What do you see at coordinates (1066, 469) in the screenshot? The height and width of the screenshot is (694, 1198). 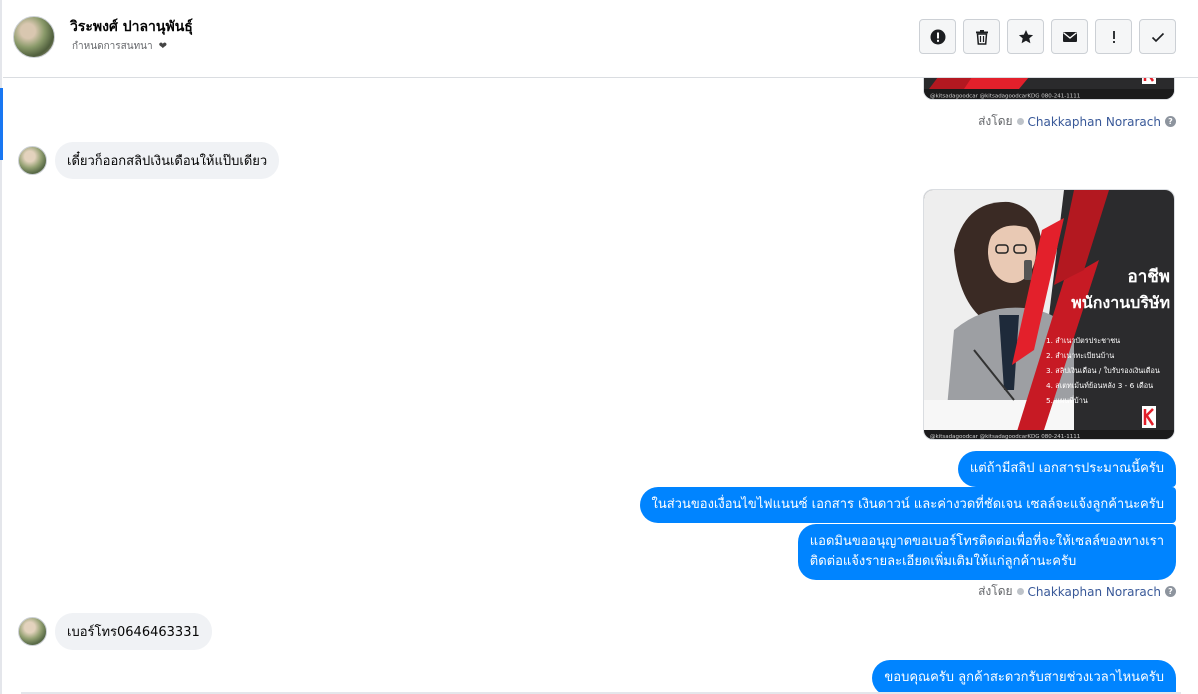 I see `outgoing-message: แต่ถ้ามีสลิป เอกสารประมาณนี้ครับ` at bounding box center [1066, 469].